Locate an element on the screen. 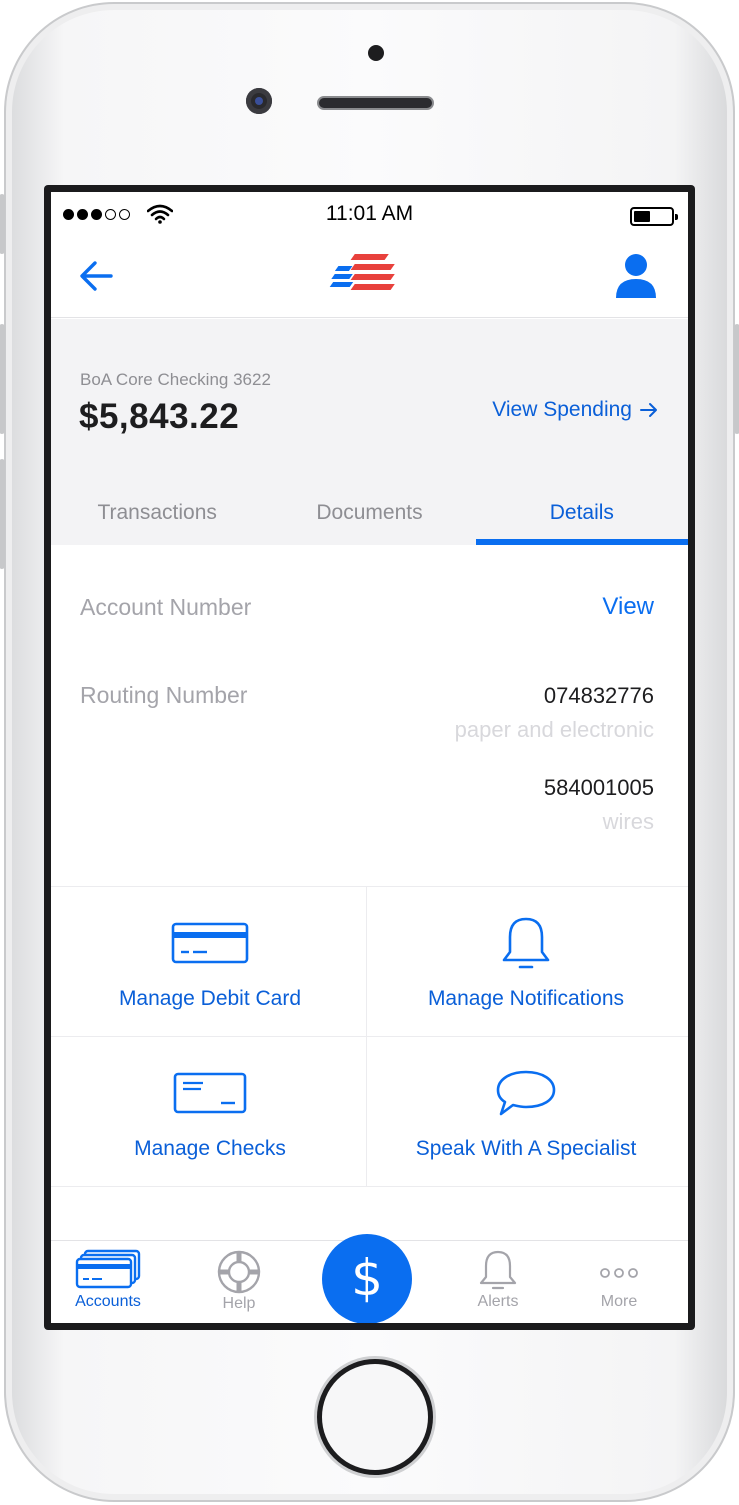 The width and height of the screenshot is (739, 1505). tab-label: Alerts is located at coordinates (498, 1301).